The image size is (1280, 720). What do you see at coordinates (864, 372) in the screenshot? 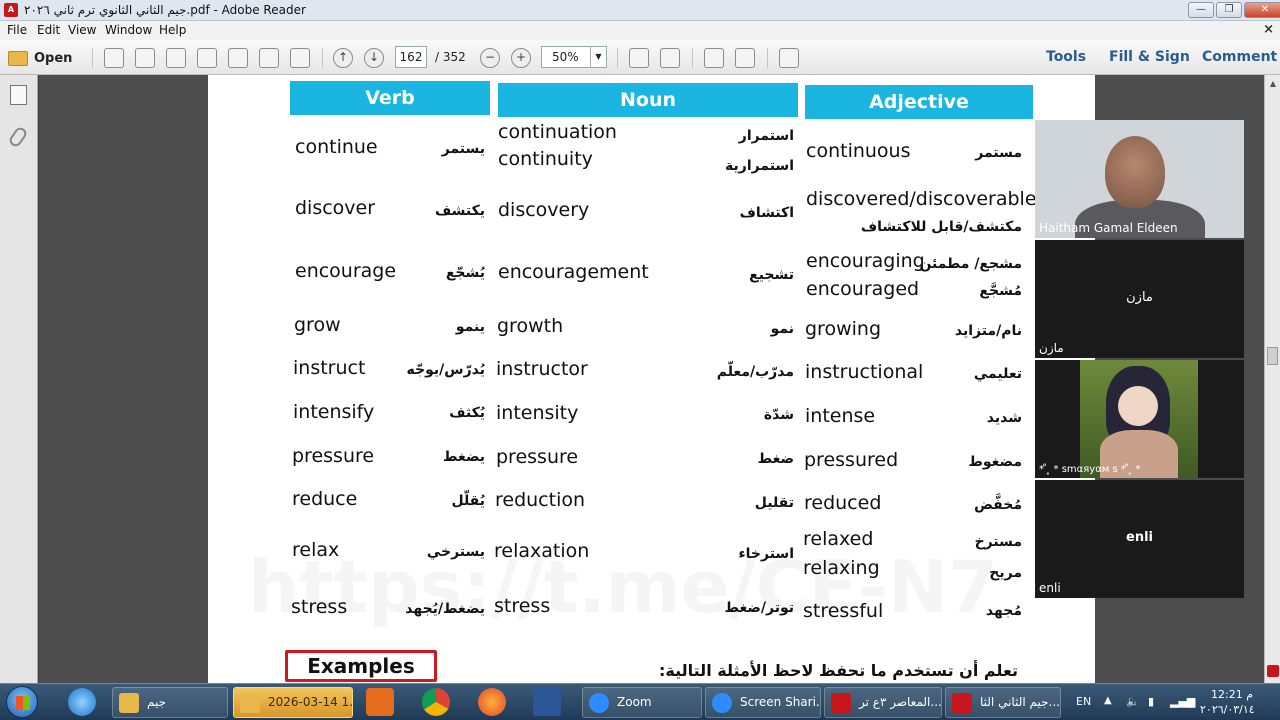
I see `adjective-cell: instructional` at bounding box center [864, 372].